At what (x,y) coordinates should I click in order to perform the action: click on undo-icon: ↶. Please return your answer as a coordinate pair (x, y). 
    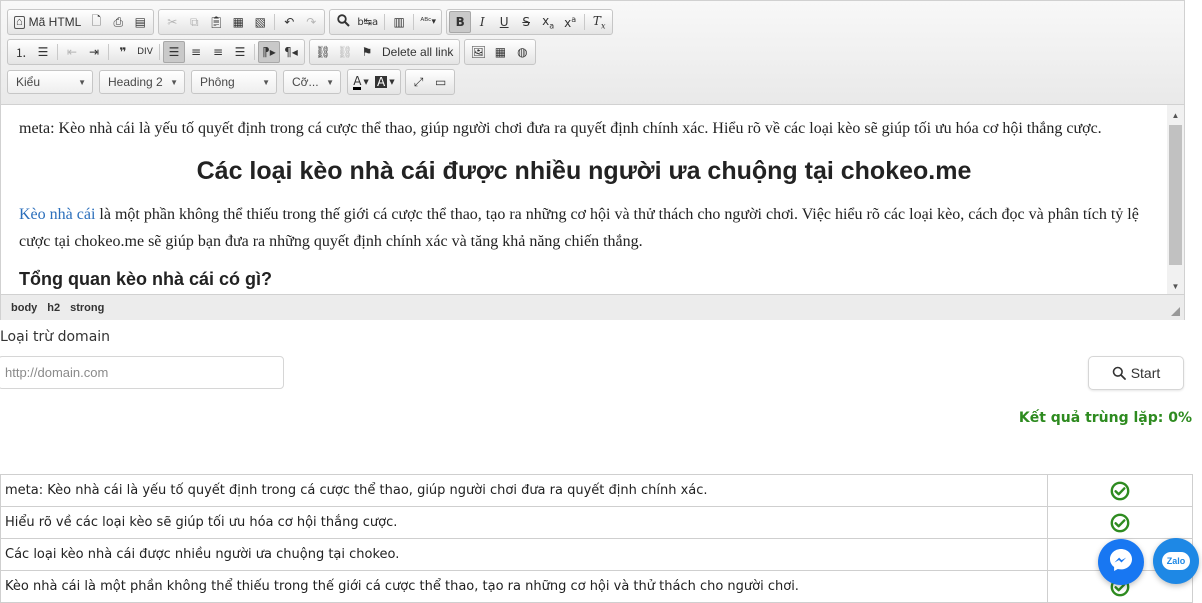
    Looking at the image, I should click on (289, 22).